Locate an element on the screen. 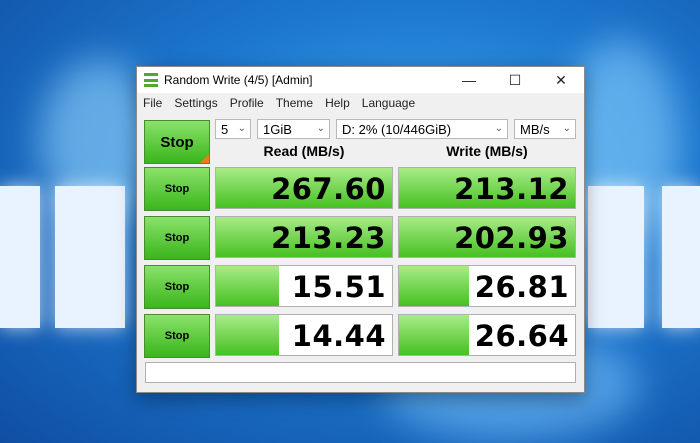 The image size is (700, 443). menu-theme: Theme is located at coordinates (294, 103).